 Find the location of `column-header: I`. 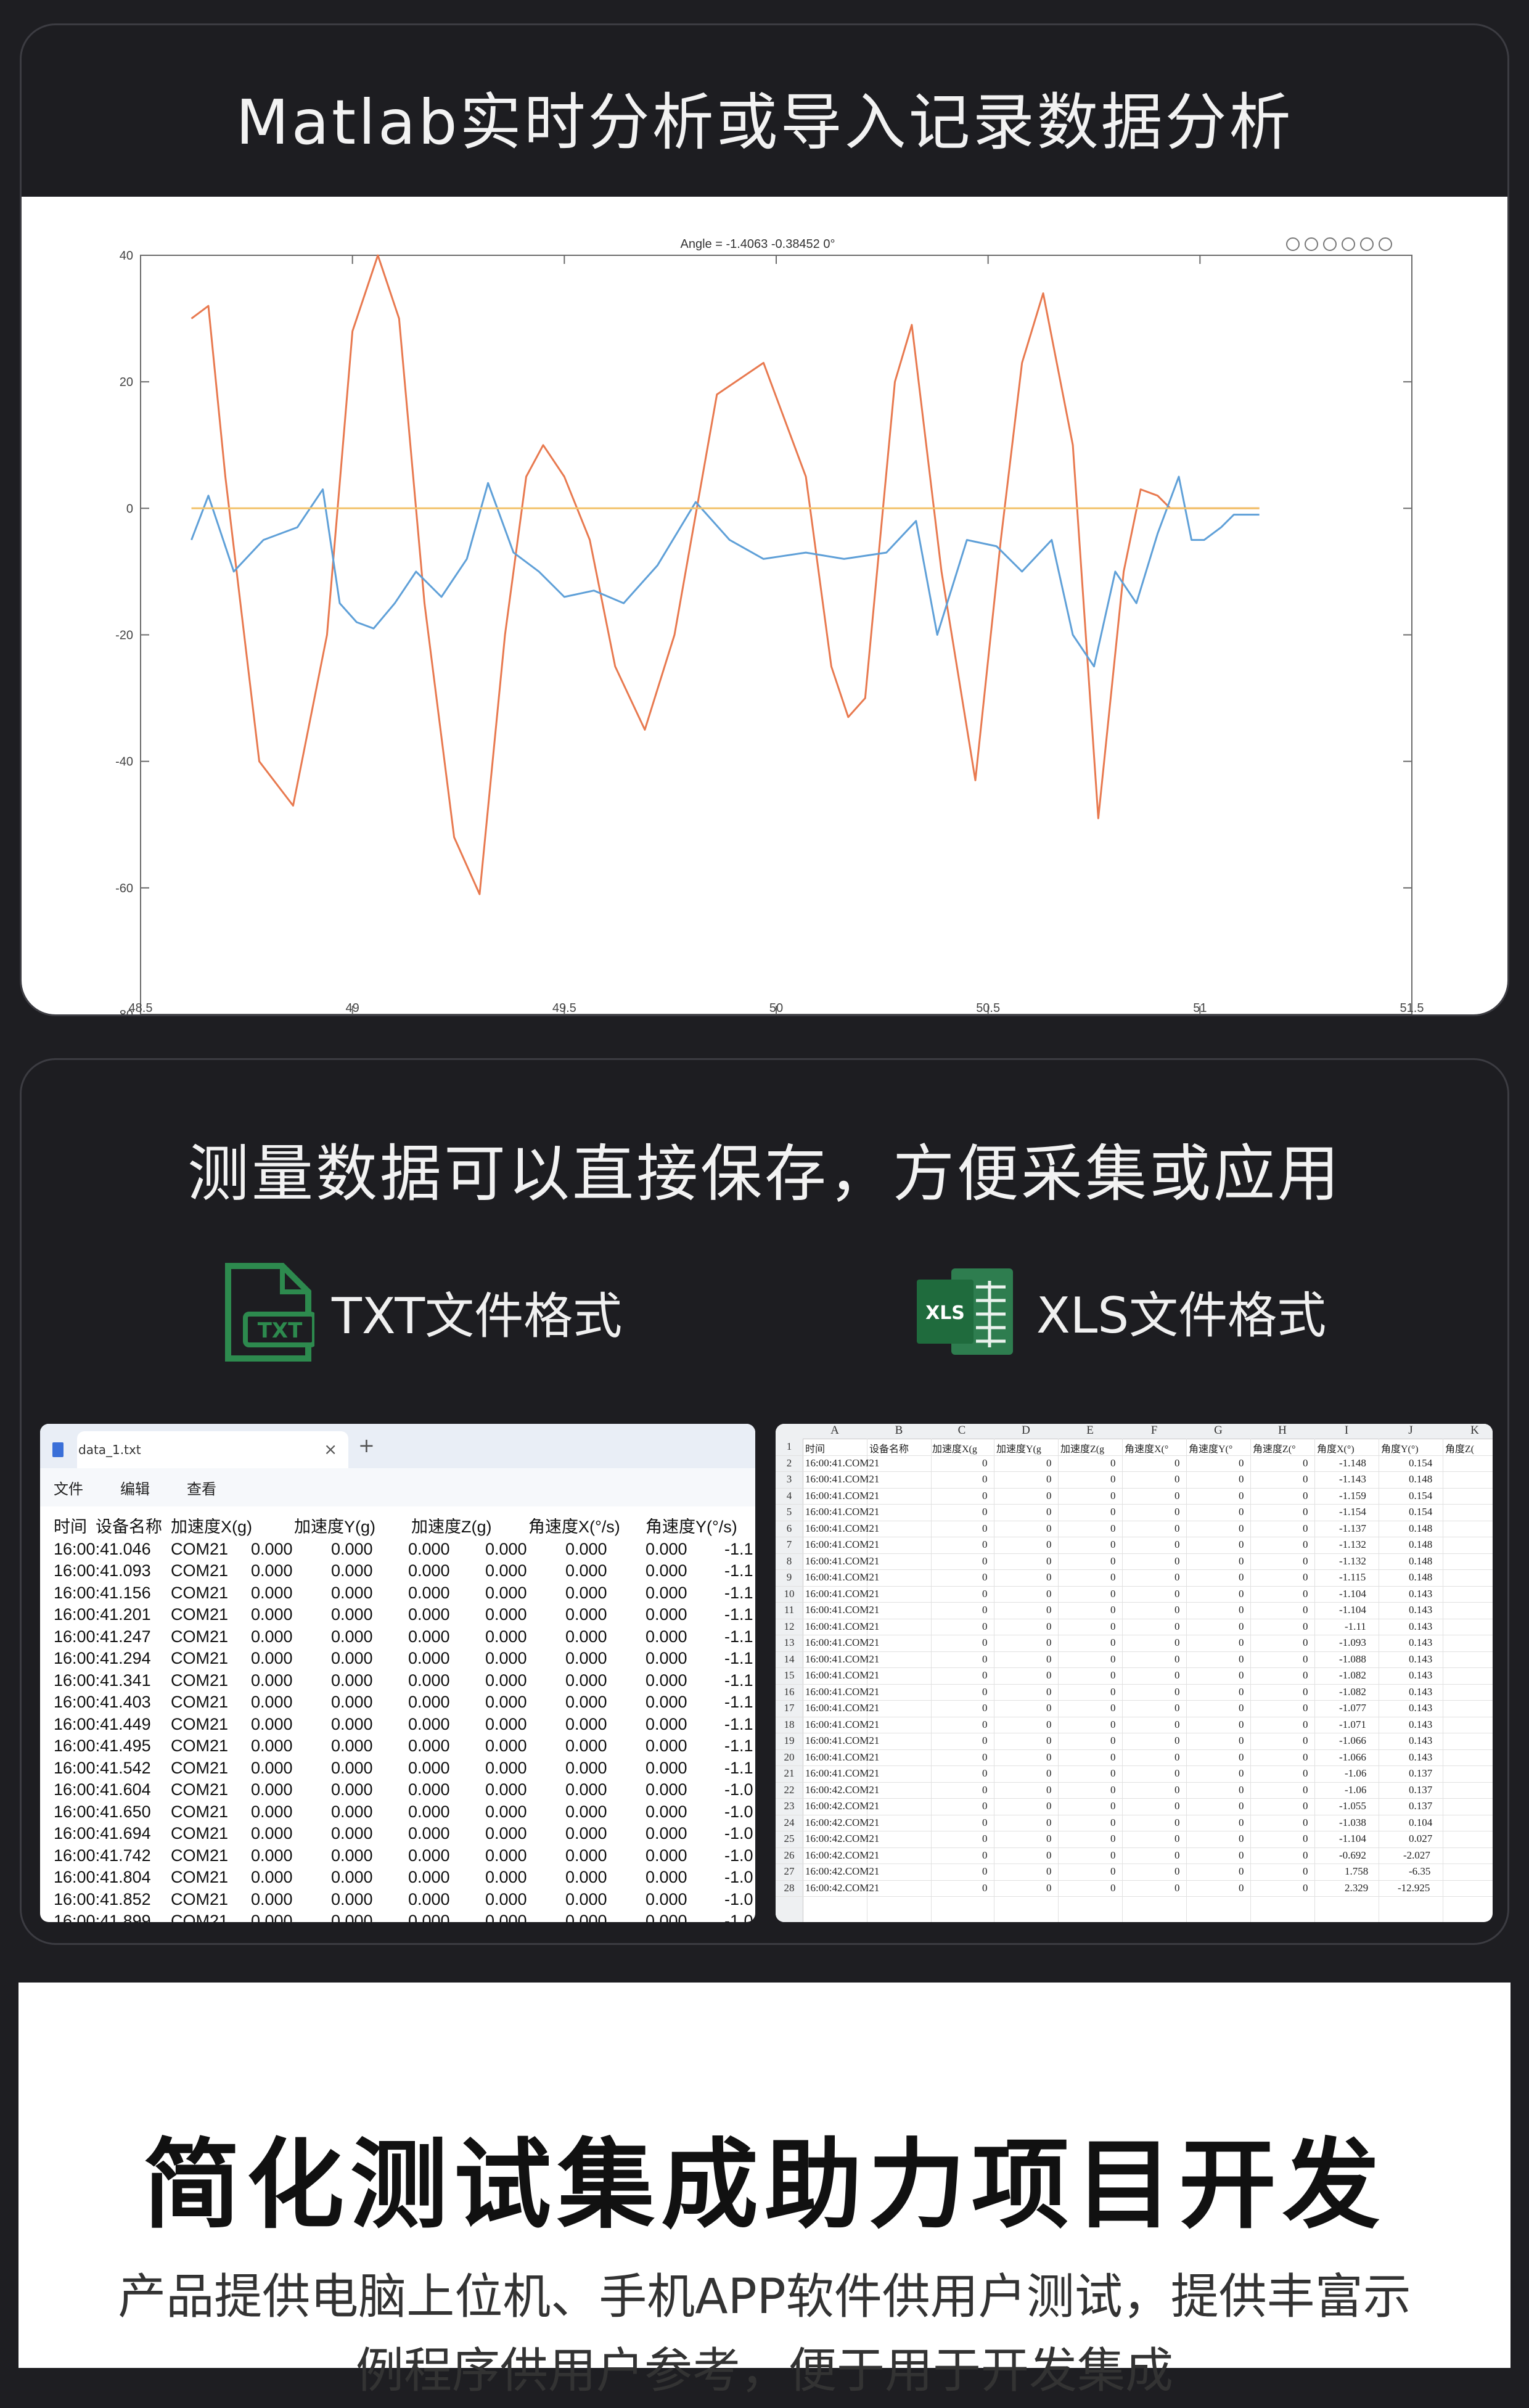

column-header: I is located at coordinates (1347, 1430).